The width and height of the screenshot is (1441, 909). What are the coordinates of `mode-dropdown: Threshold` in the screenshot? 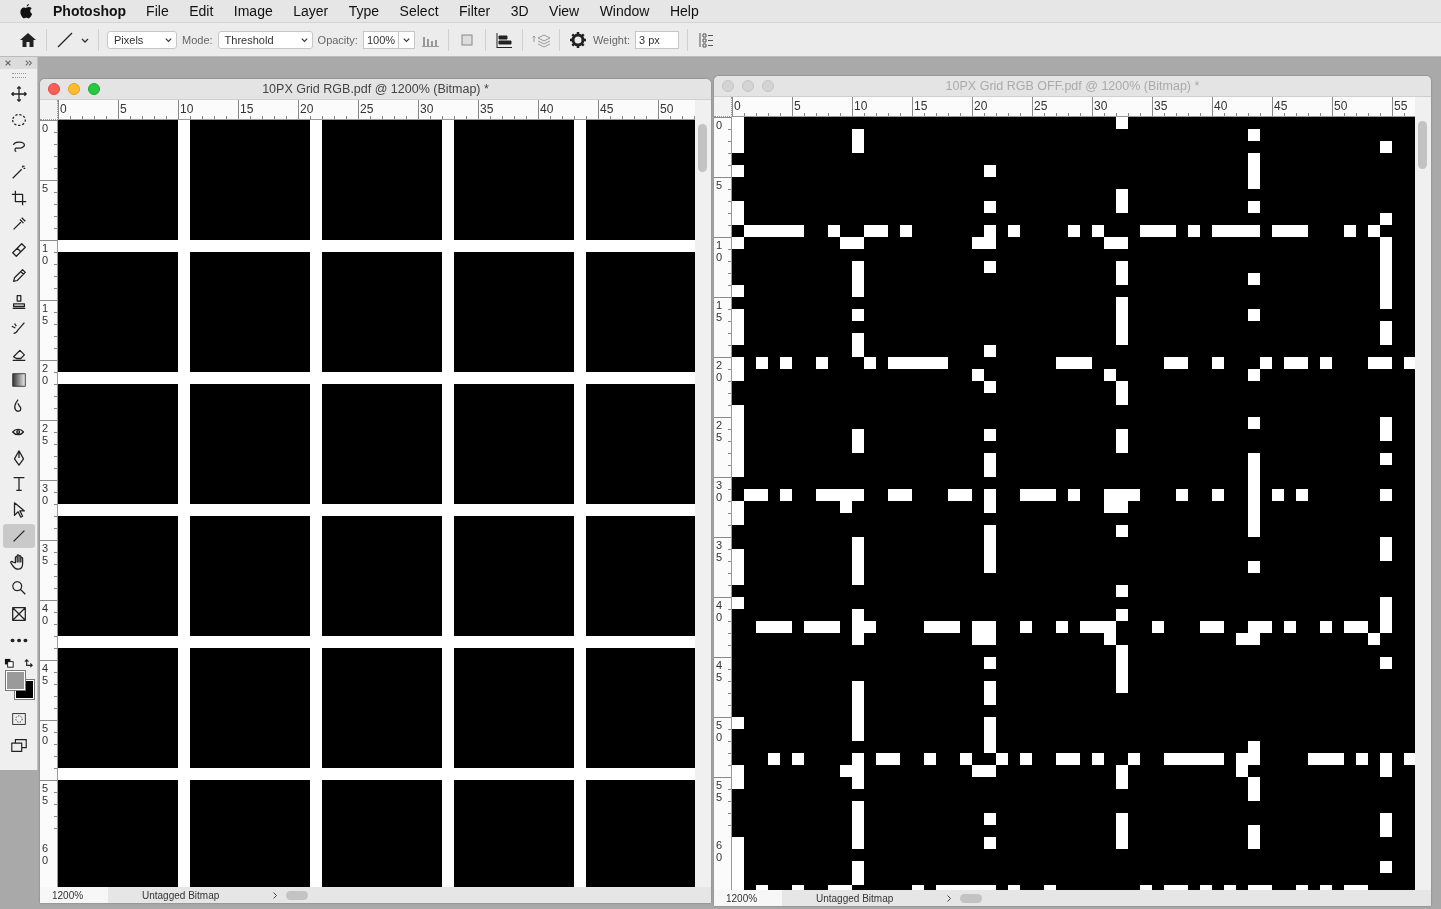 It's located at (265, 39).